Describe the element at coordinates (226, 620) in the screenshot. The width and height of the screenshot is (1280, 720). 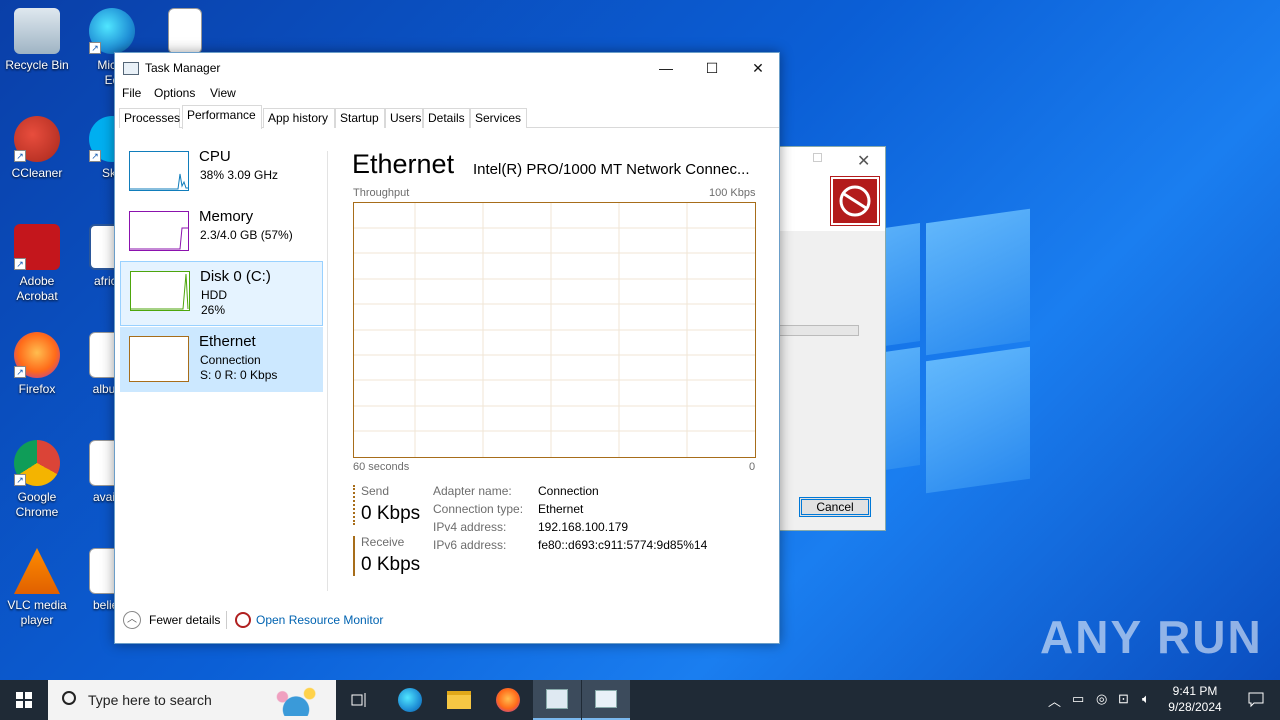
I see `footer-separator` at that location.